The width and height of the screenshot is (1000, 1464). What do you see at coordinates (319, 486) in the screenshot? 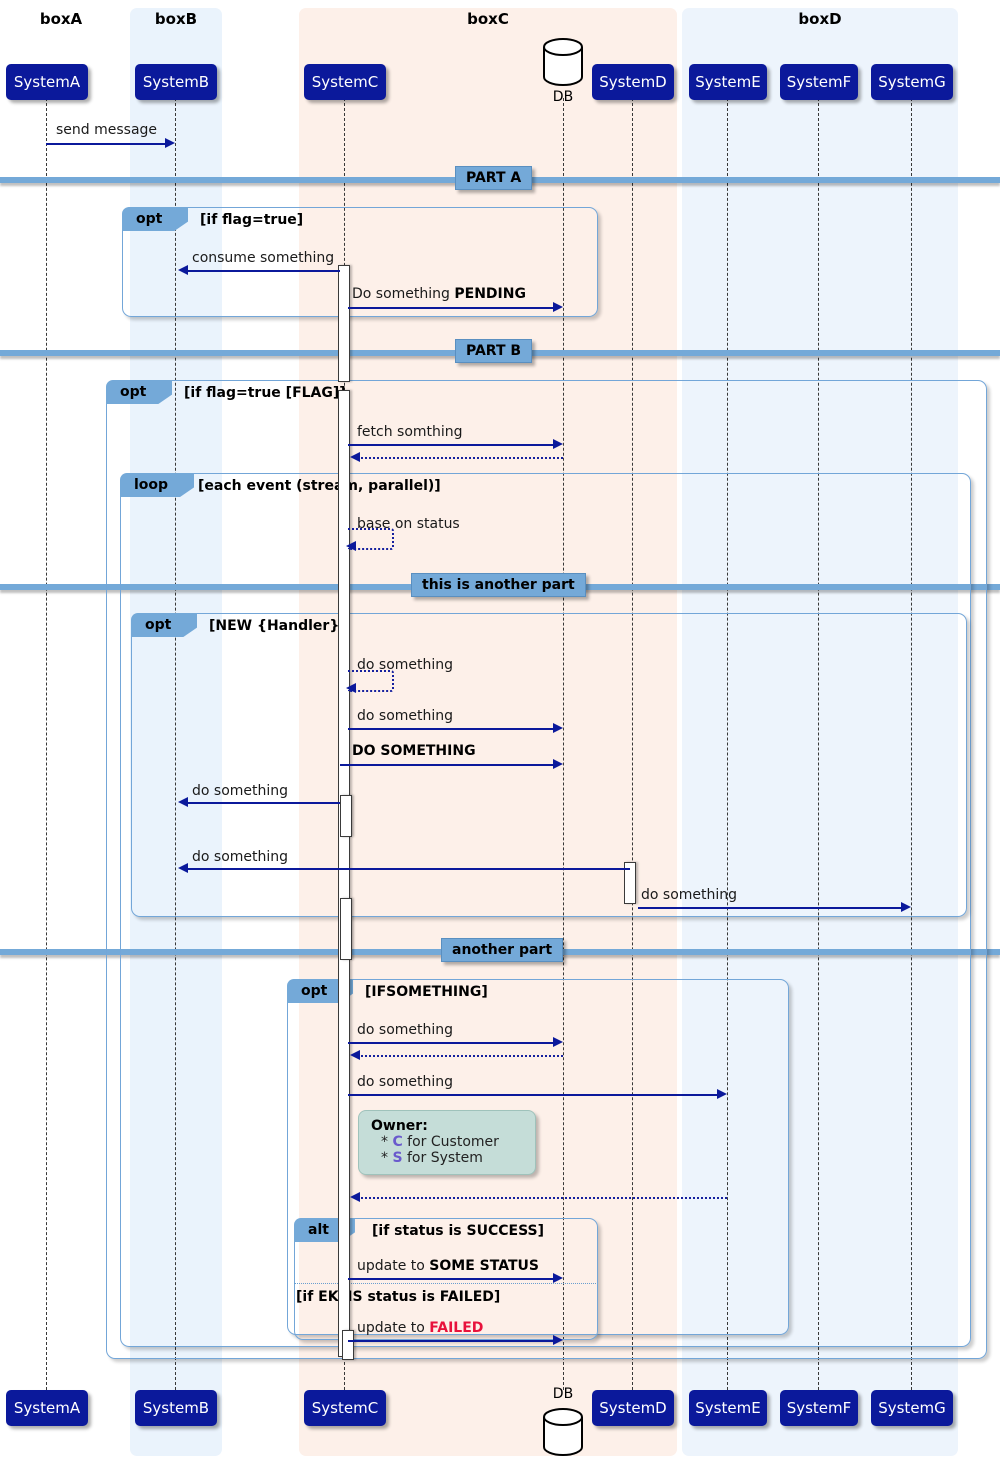
I see `frame-condition-2: [each event (stream, parallel)]` at bounding box center [319, 486].